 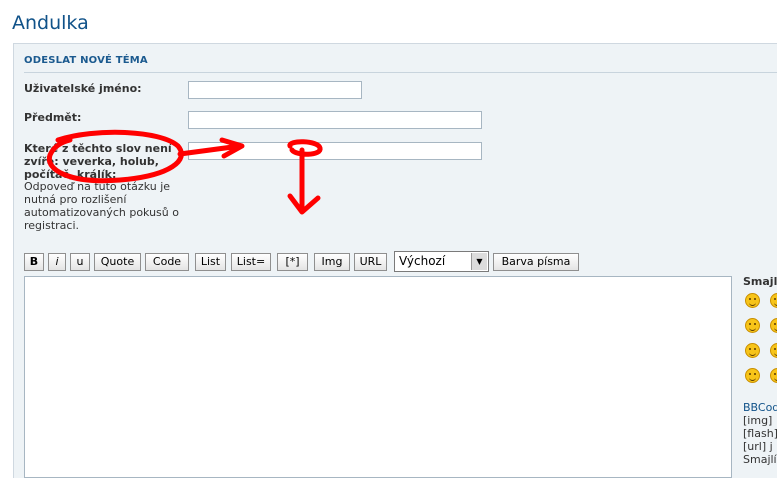 I want to click on font-color-button: Barva písma, so click(x=536, y=262).